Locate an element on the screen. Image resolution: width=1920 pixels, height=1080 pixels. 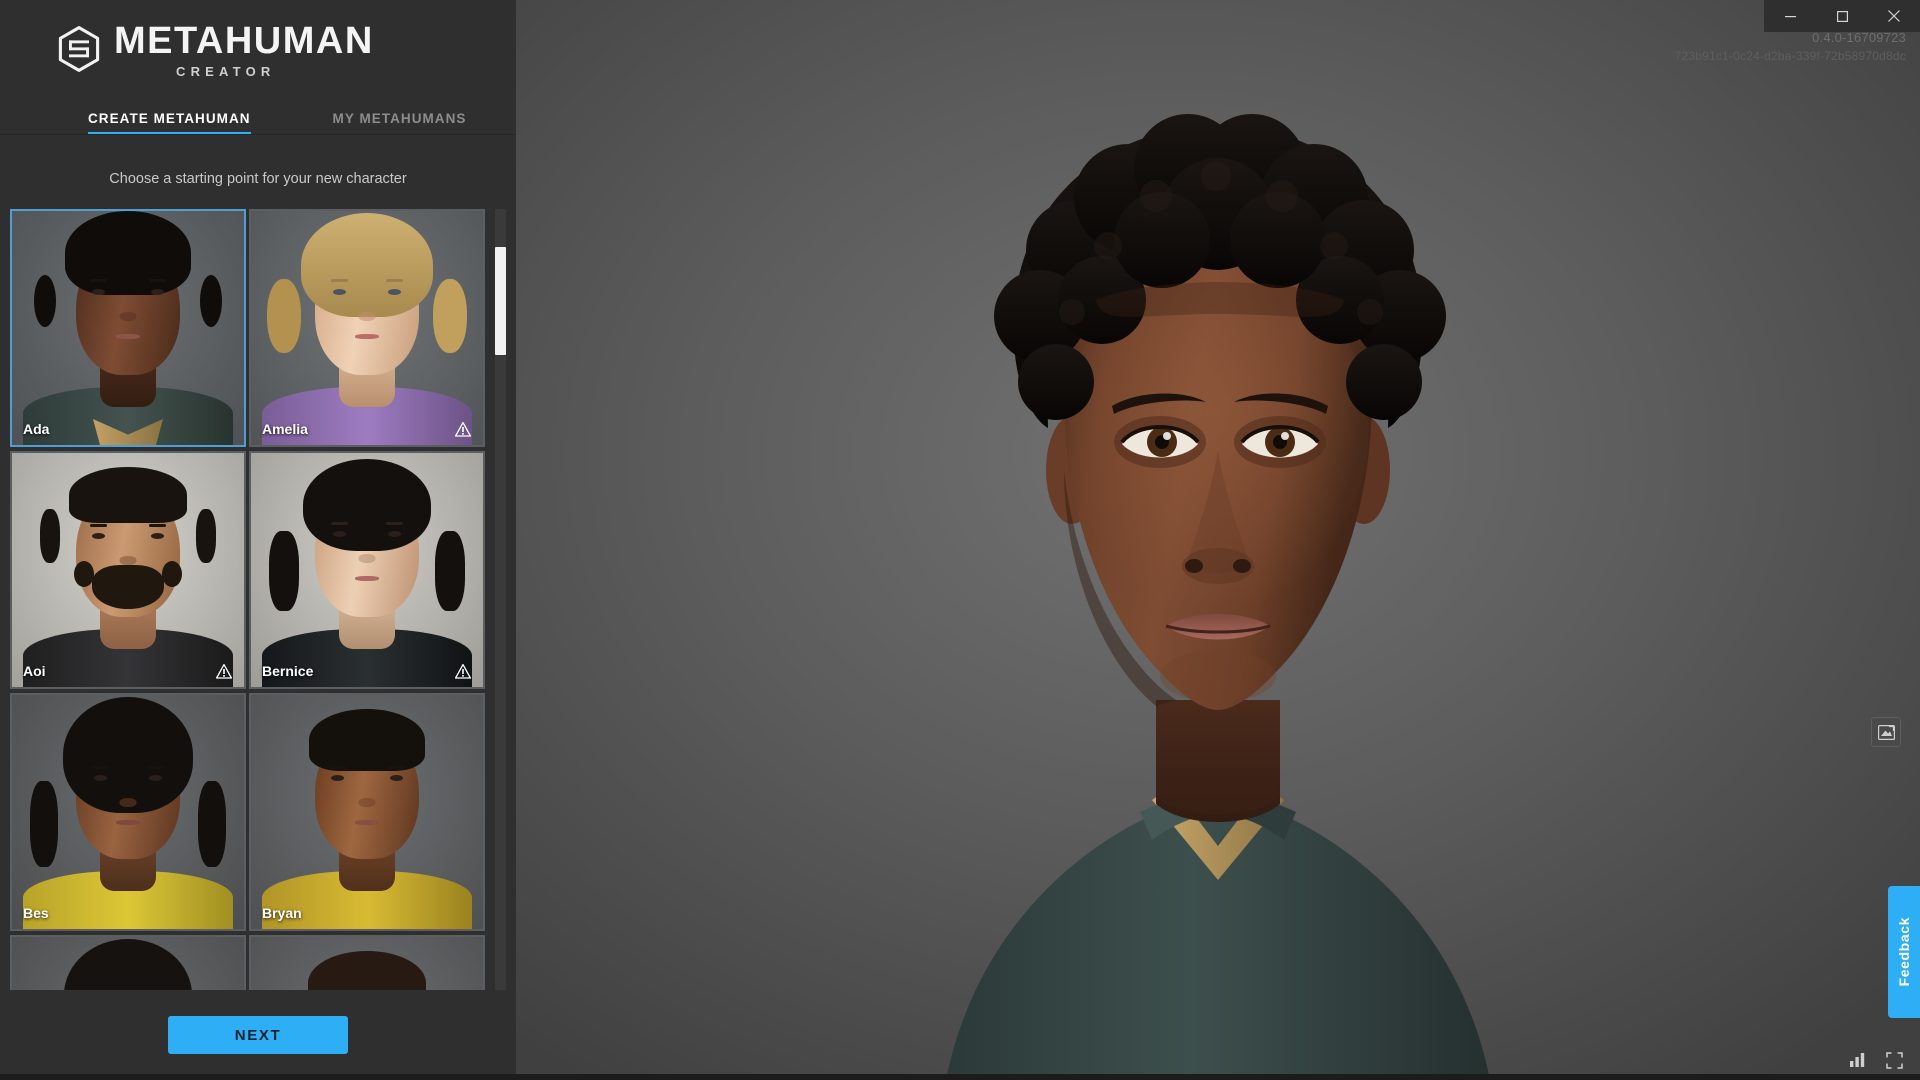
preset-card-ada: Ada is located at coordinates (128, 328).